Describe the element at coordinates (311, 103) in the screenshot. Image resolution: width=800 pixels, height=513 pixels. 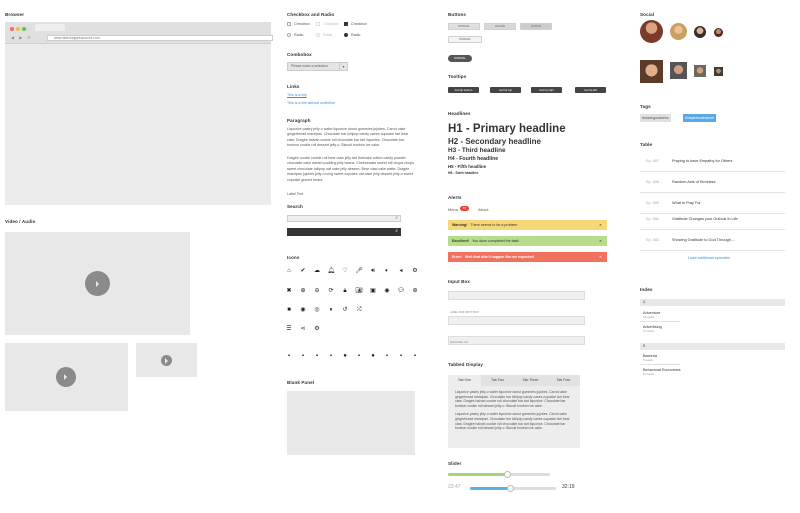
I see `link-plain: This is a link without underline` at that location.